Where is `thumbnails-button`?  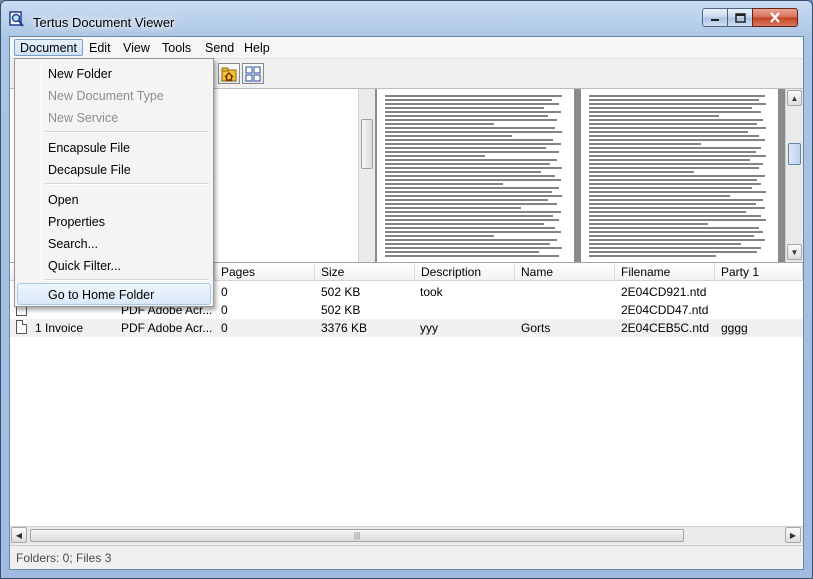 thumbnails-button is located at coordinates (253, 73).